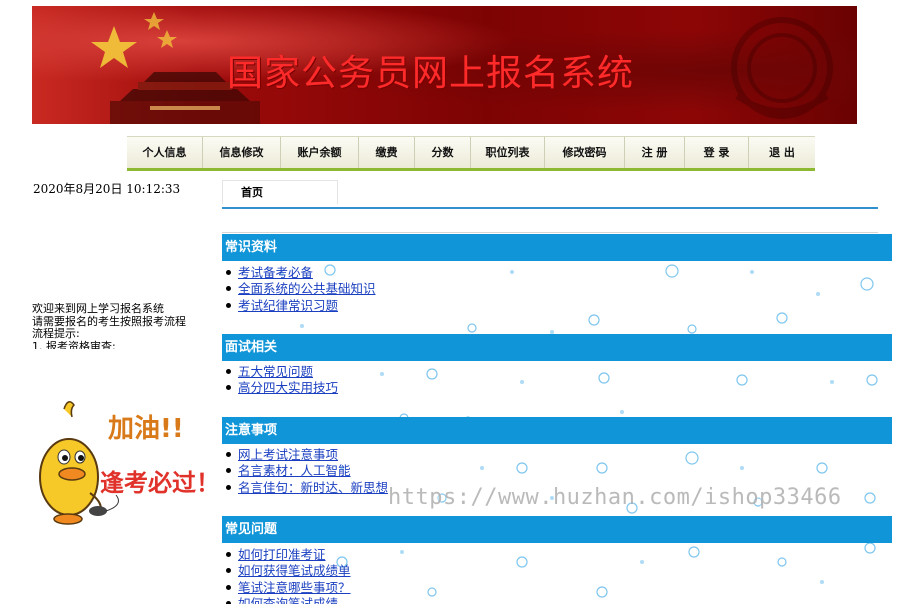 Image resolution: width=900 pixels, height=604 pixels. What do you see at coordinates (320, 152) in the screenshot?
I see `nav-item-balance: 账户余额` at bounding box center [320, 152].